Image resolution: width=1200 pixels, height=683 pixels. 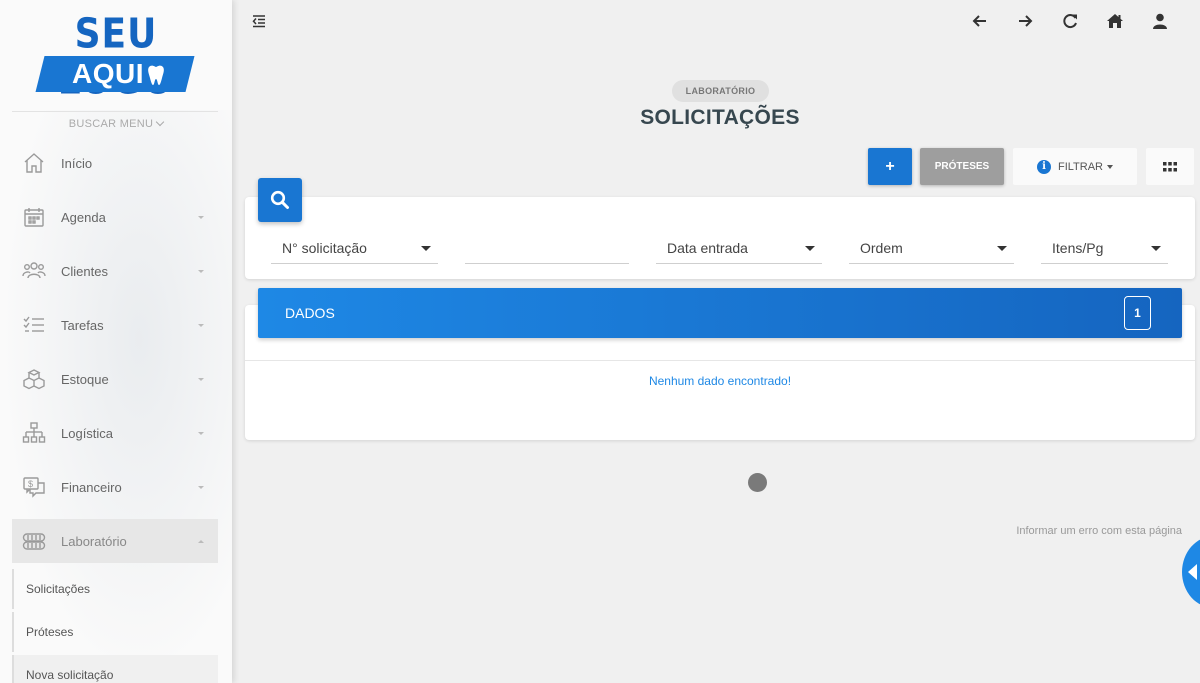 I want to click on data-entrada-select: Data entrada, so click(x=739, y=248).